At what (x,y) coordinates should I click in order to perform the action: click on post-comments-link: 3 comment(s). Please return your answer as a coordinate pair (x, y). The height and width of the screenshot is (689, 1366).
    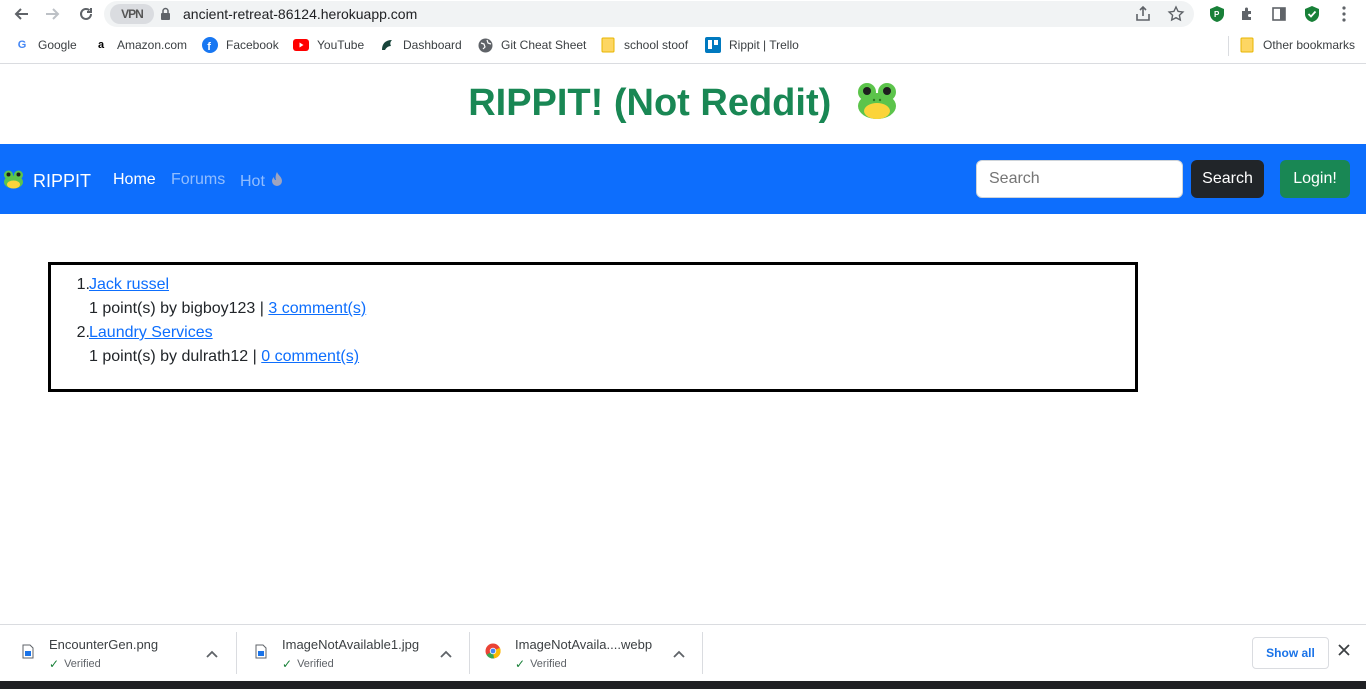
    Looking at the image, I should click on (317, 308).